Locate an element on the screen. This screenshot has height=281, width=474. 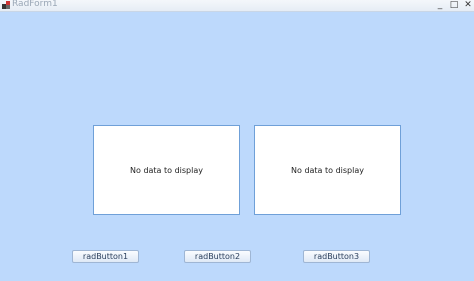
rad-button-1: radButton1 is located at coordinates (105, 256).